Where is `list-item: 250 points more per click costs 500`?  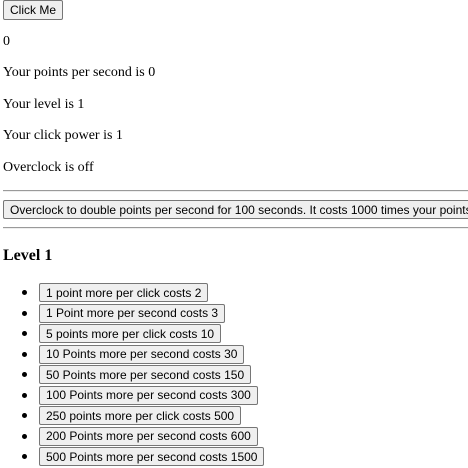
list-item: 250 points more per click costs 500 is located at coordinates (132, 416).